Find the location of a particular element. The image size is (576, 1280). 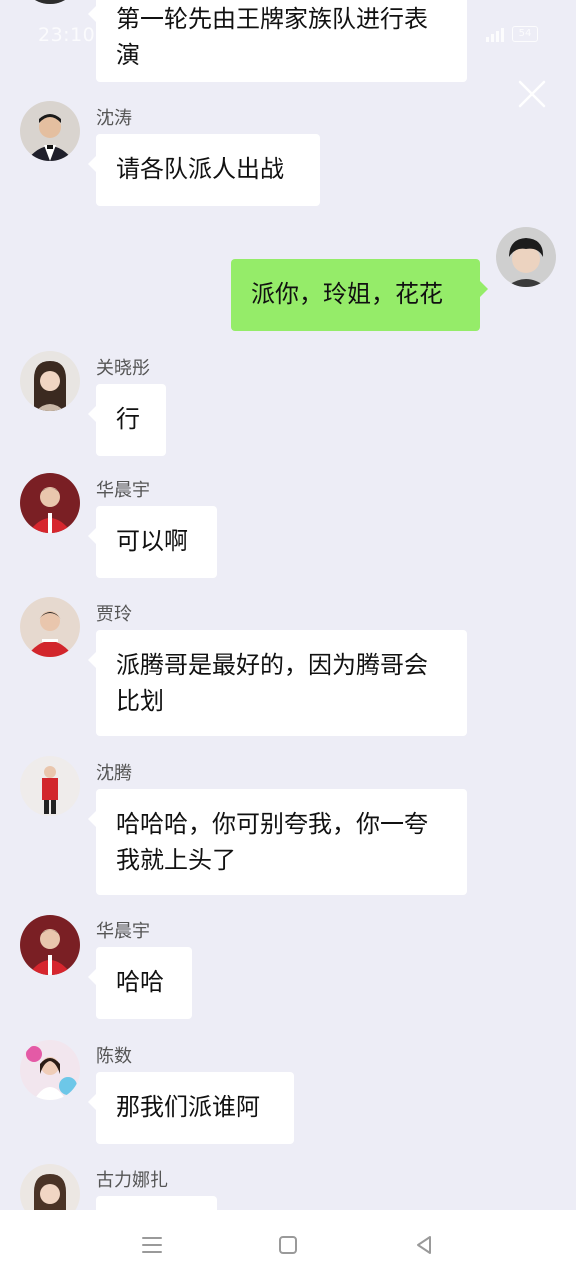

sender-name: 沈涛 is located at coordinates (114, 118).